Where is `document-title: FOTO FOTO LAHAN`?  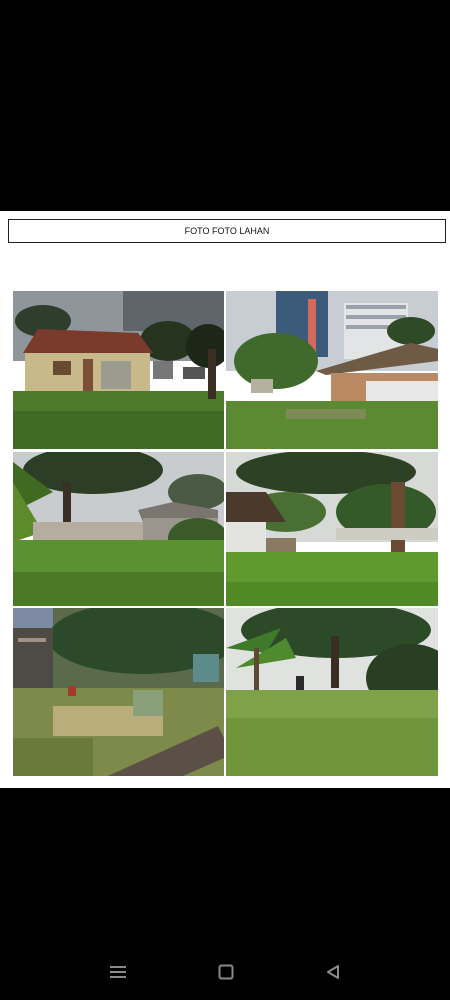 document-title: FOTO FOTO LAHAN is located at coordinates (227, 231).